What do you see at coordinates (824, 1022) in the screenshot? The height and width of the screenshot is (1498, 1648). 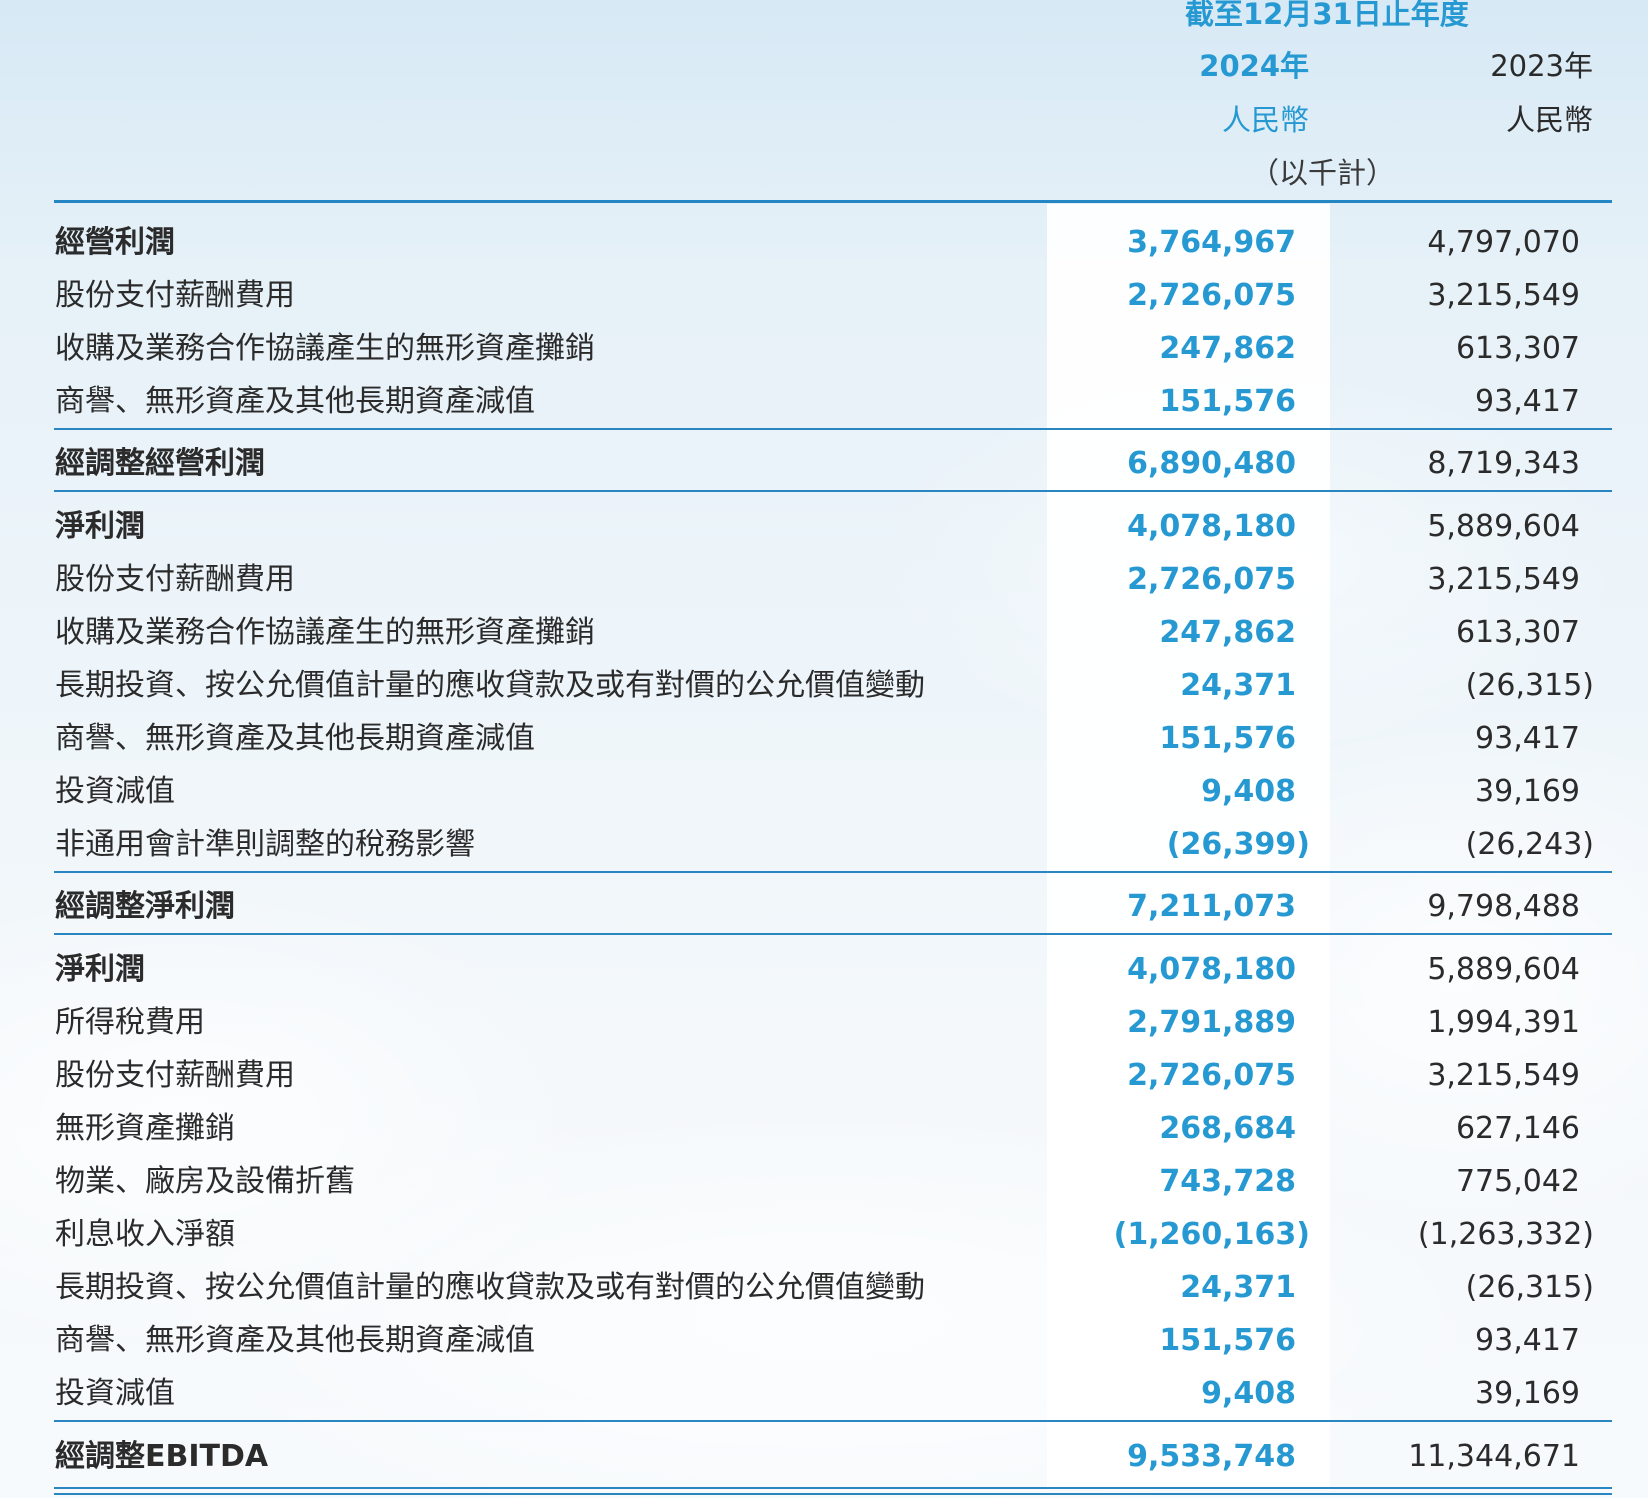 I see `table-row: 所得稅費用 2,791,889 1,994,391` at bounding box center [824, 1022].